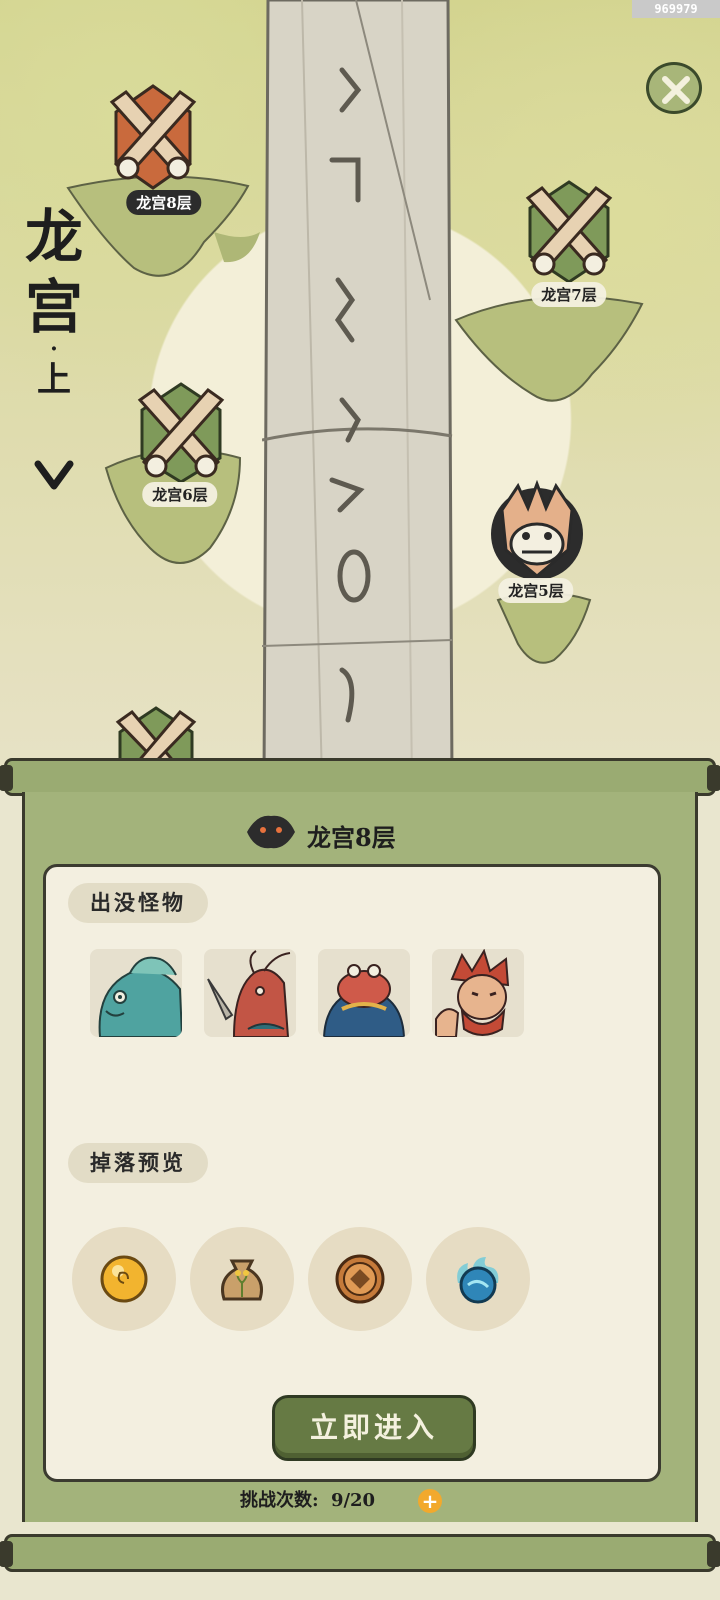 This screenshot has width=720, height=1600. I want to click on panel-title: 龙宫8层, so click(351, 837).